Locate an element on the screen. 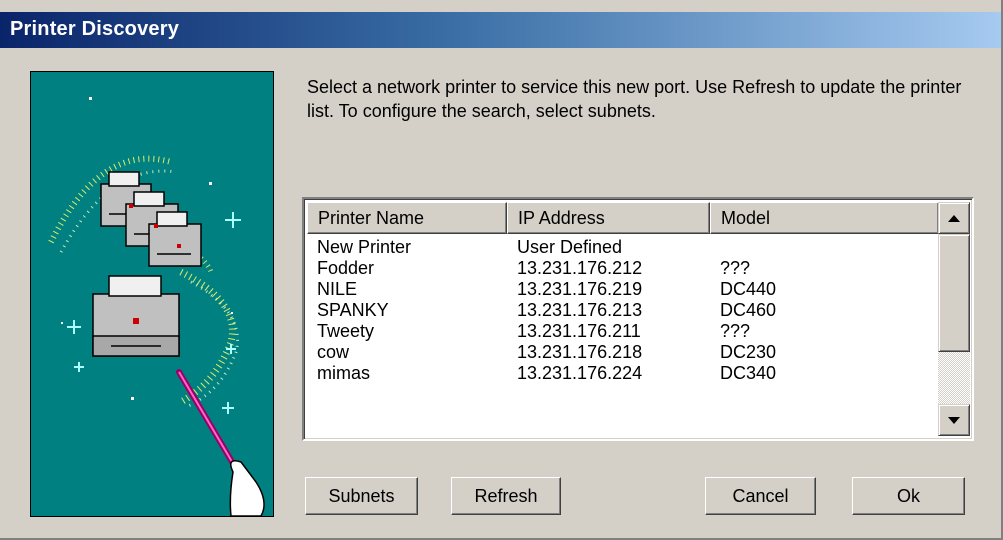  scroll-up-arrow-icon is located at coordinates (954, 218).